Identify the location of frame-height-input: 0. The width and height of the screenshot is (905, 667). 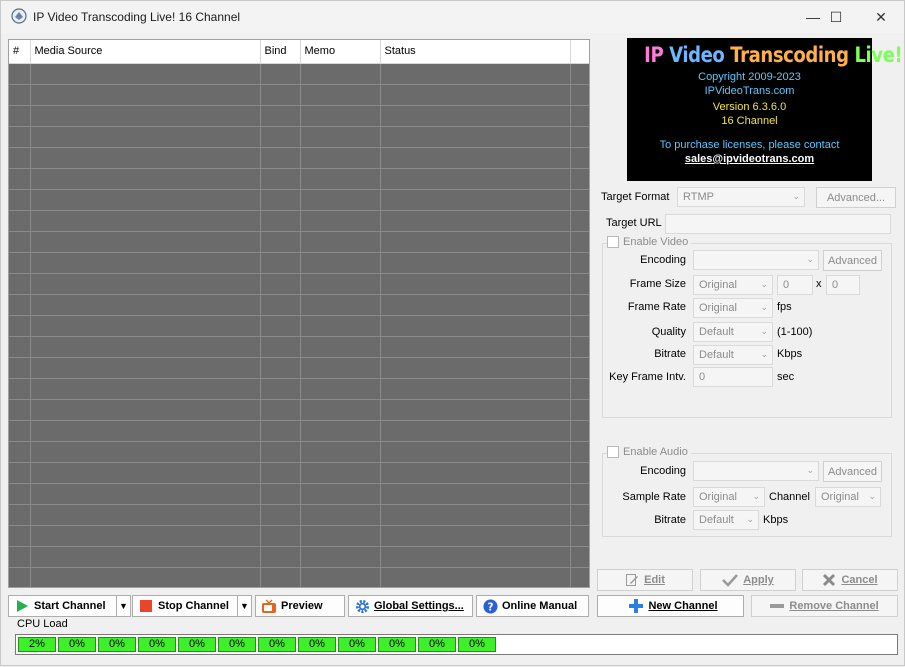
(843, 285).